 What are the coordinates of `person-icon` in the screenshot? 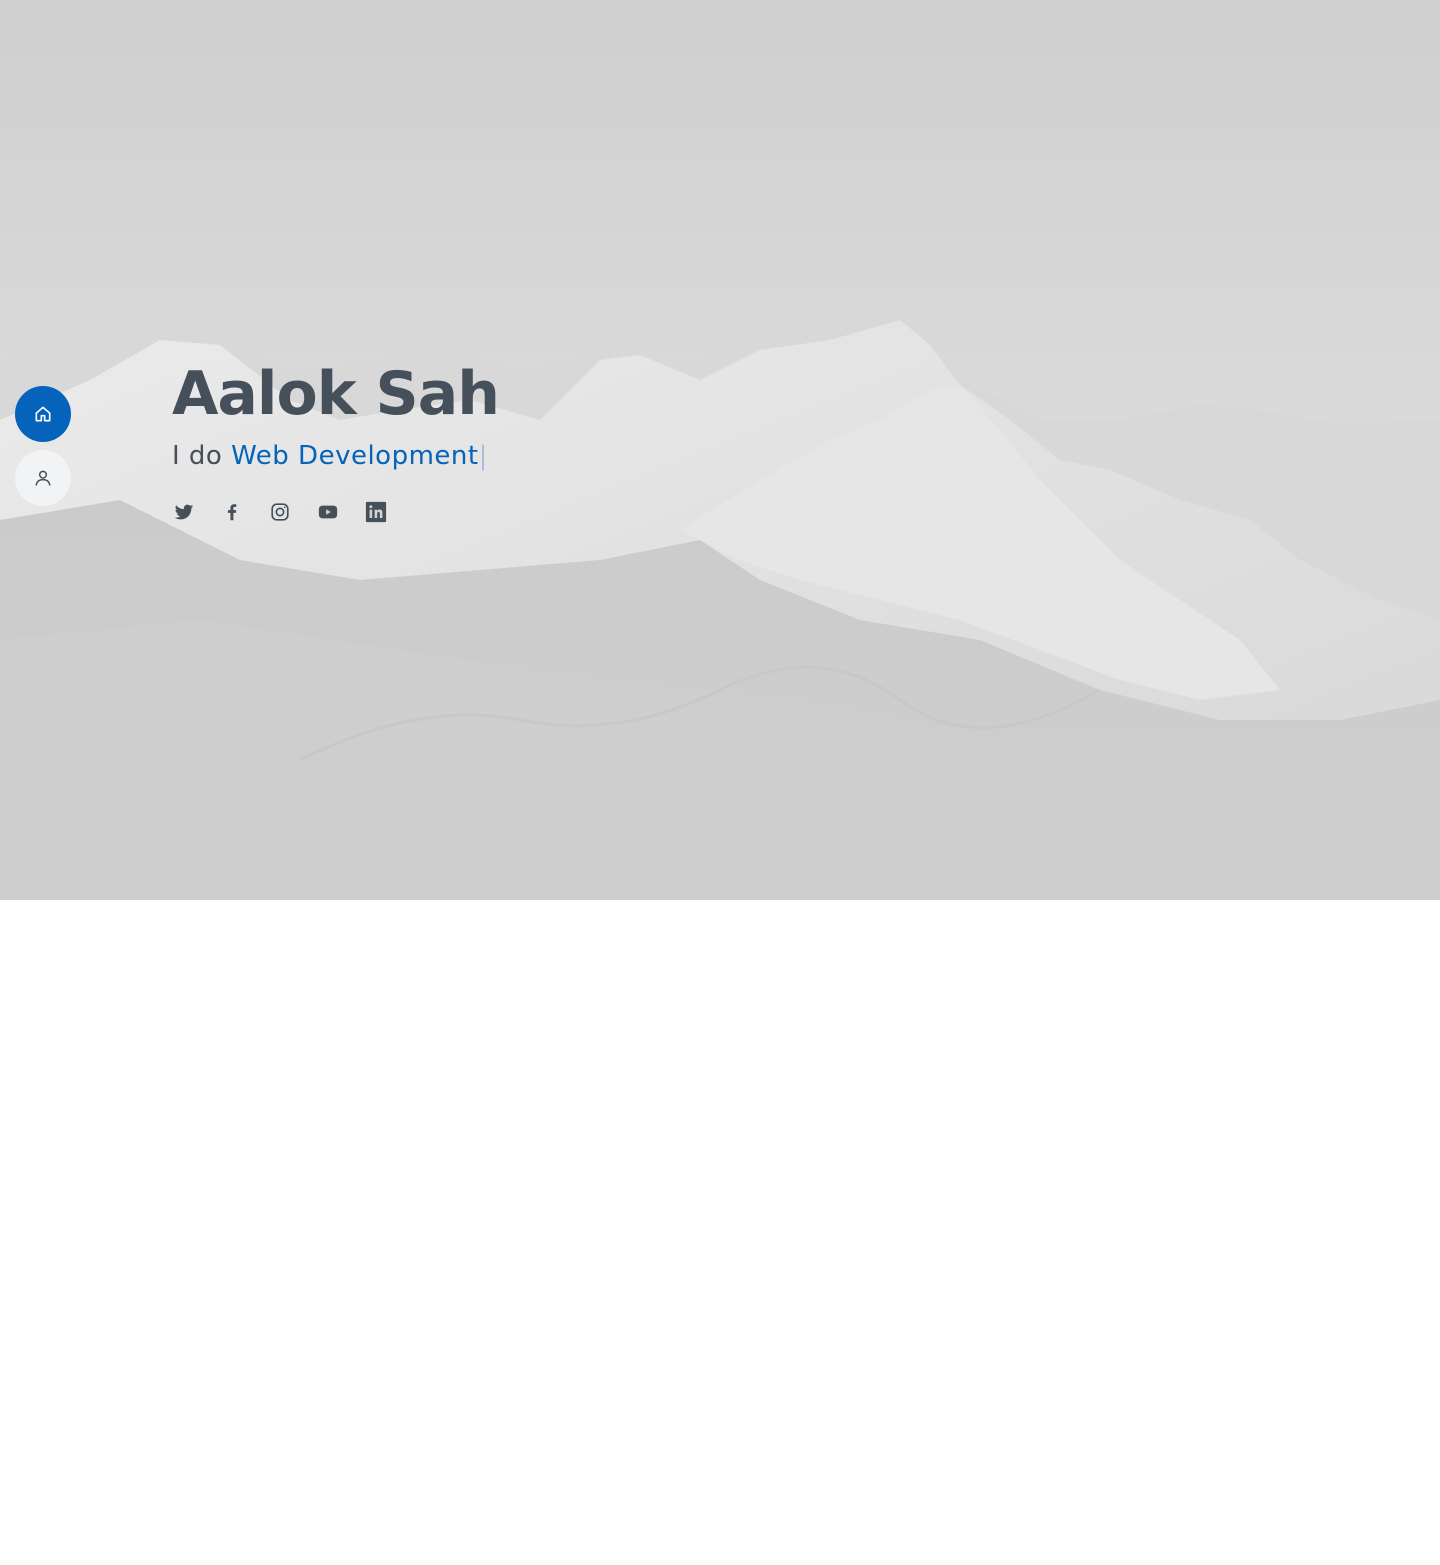 It's located at (43, 478).